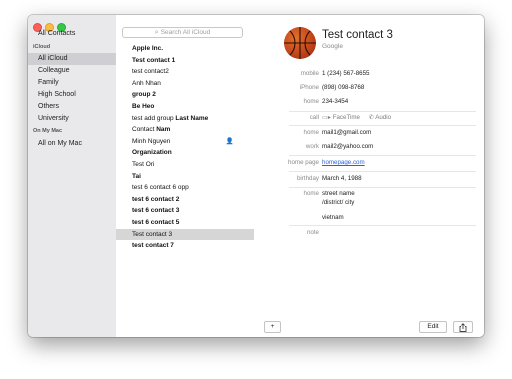 This screenshot has height=379, width=512. What do you see at coordinates (151, 141) in the screenshot?
I see `contact-label: Minh Nguyen` at bounding box center [151, 141].